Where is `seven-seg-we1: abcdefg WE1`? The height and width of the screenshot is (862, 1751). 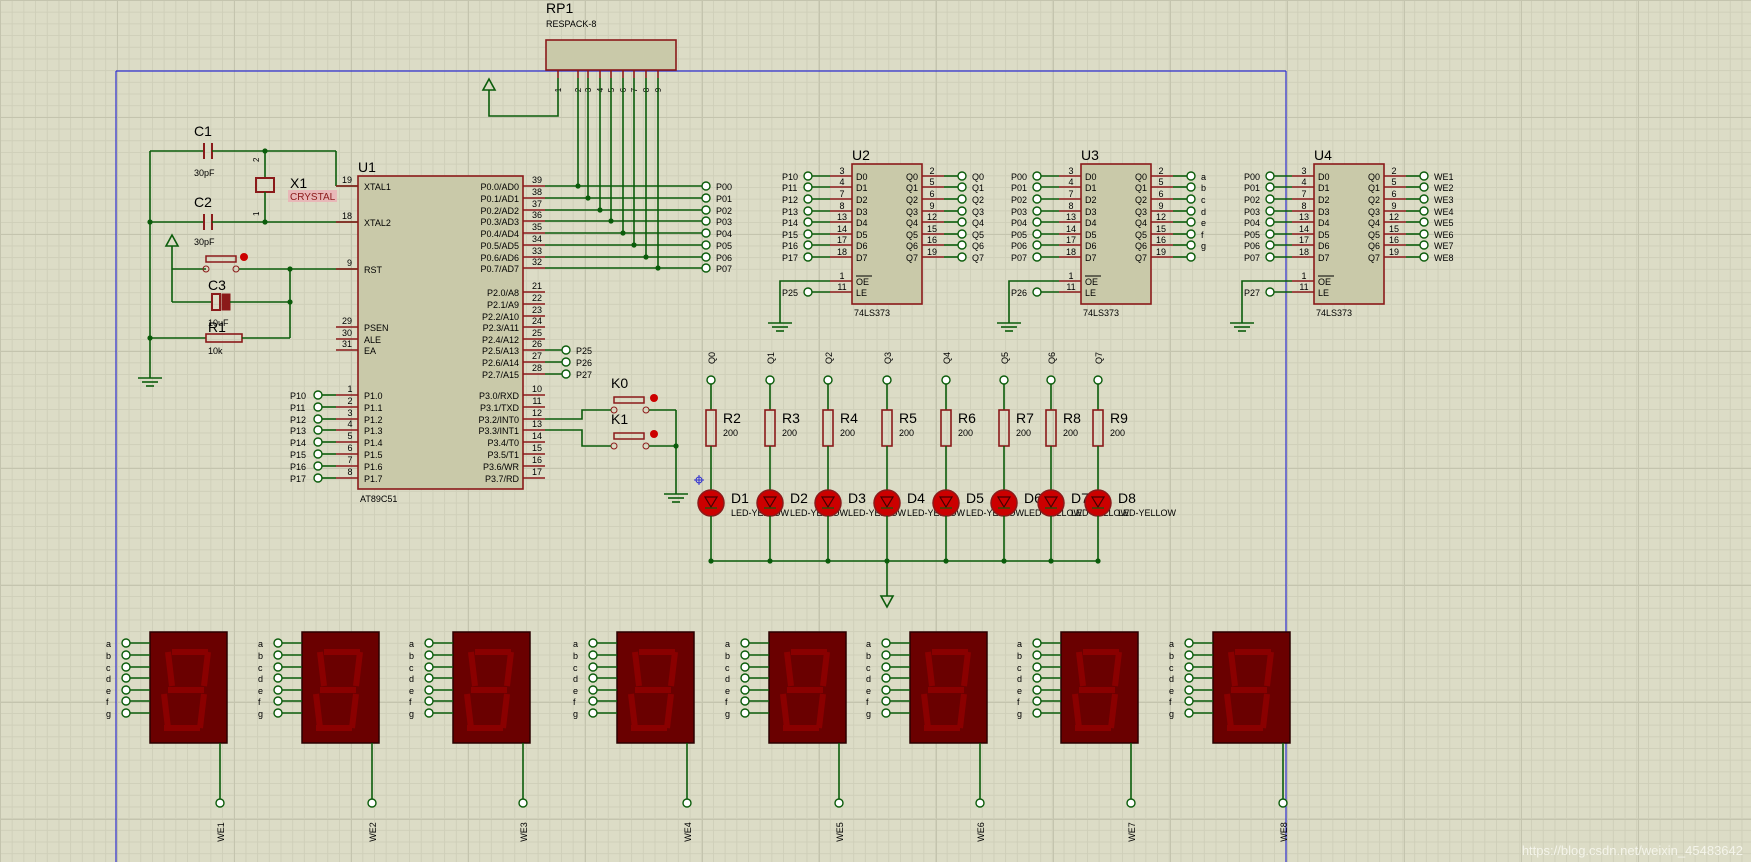 seven-seg-we1: abcdefg WE1 is located at coordinates (167, 736).